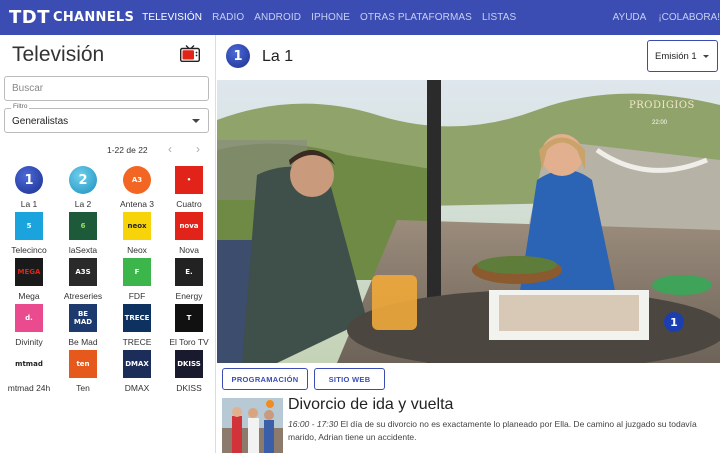  What do you see at coordinates (189, 250) in the screenshot?
I see `channel-name: Nova` at bounding box center [189, 250].